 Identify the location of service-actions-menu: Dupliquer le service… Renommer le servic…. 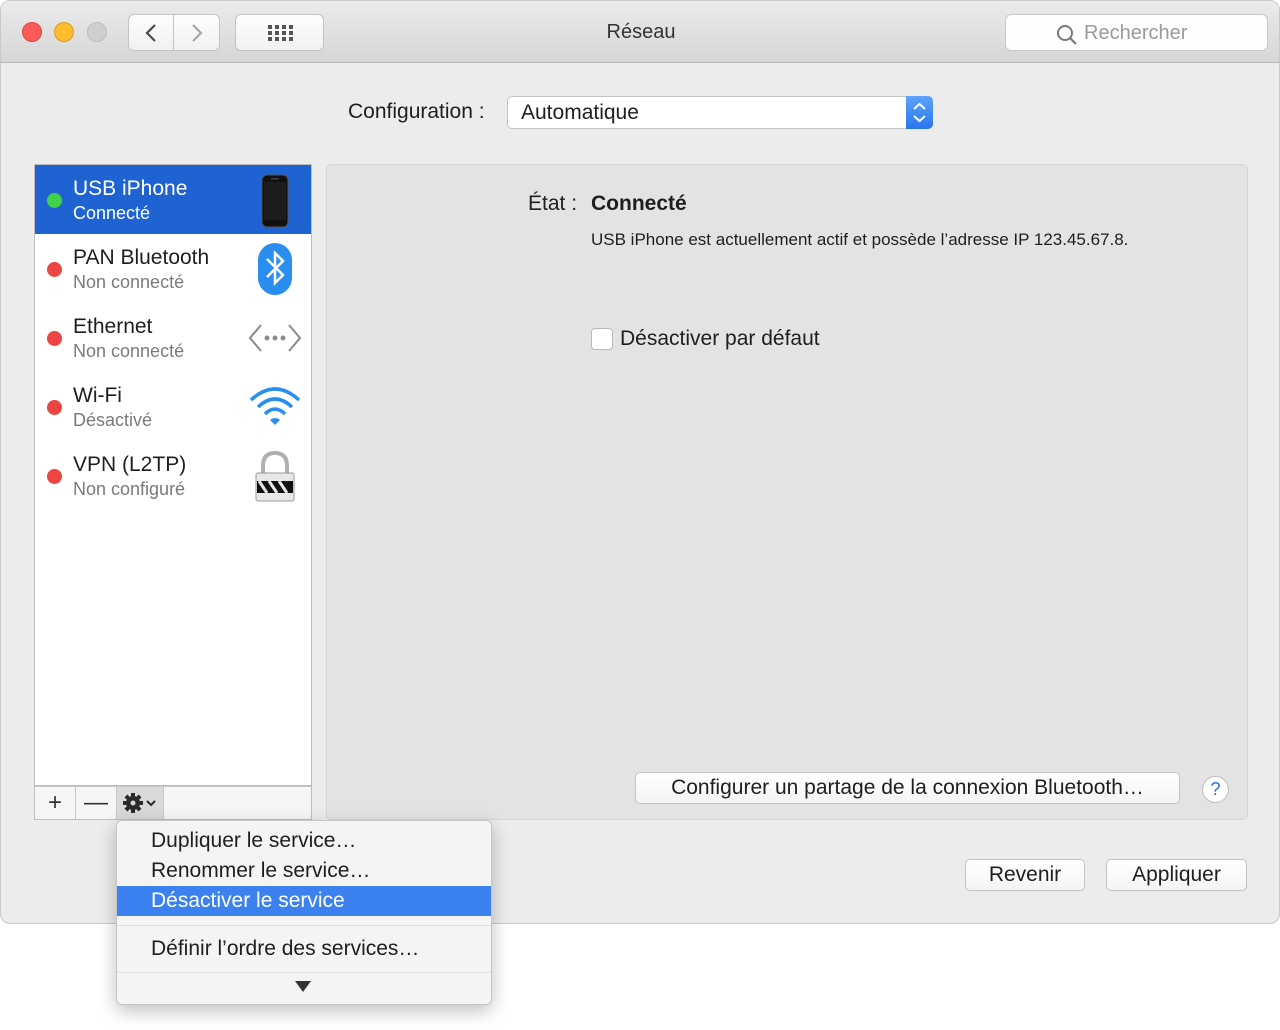
(304, 912).